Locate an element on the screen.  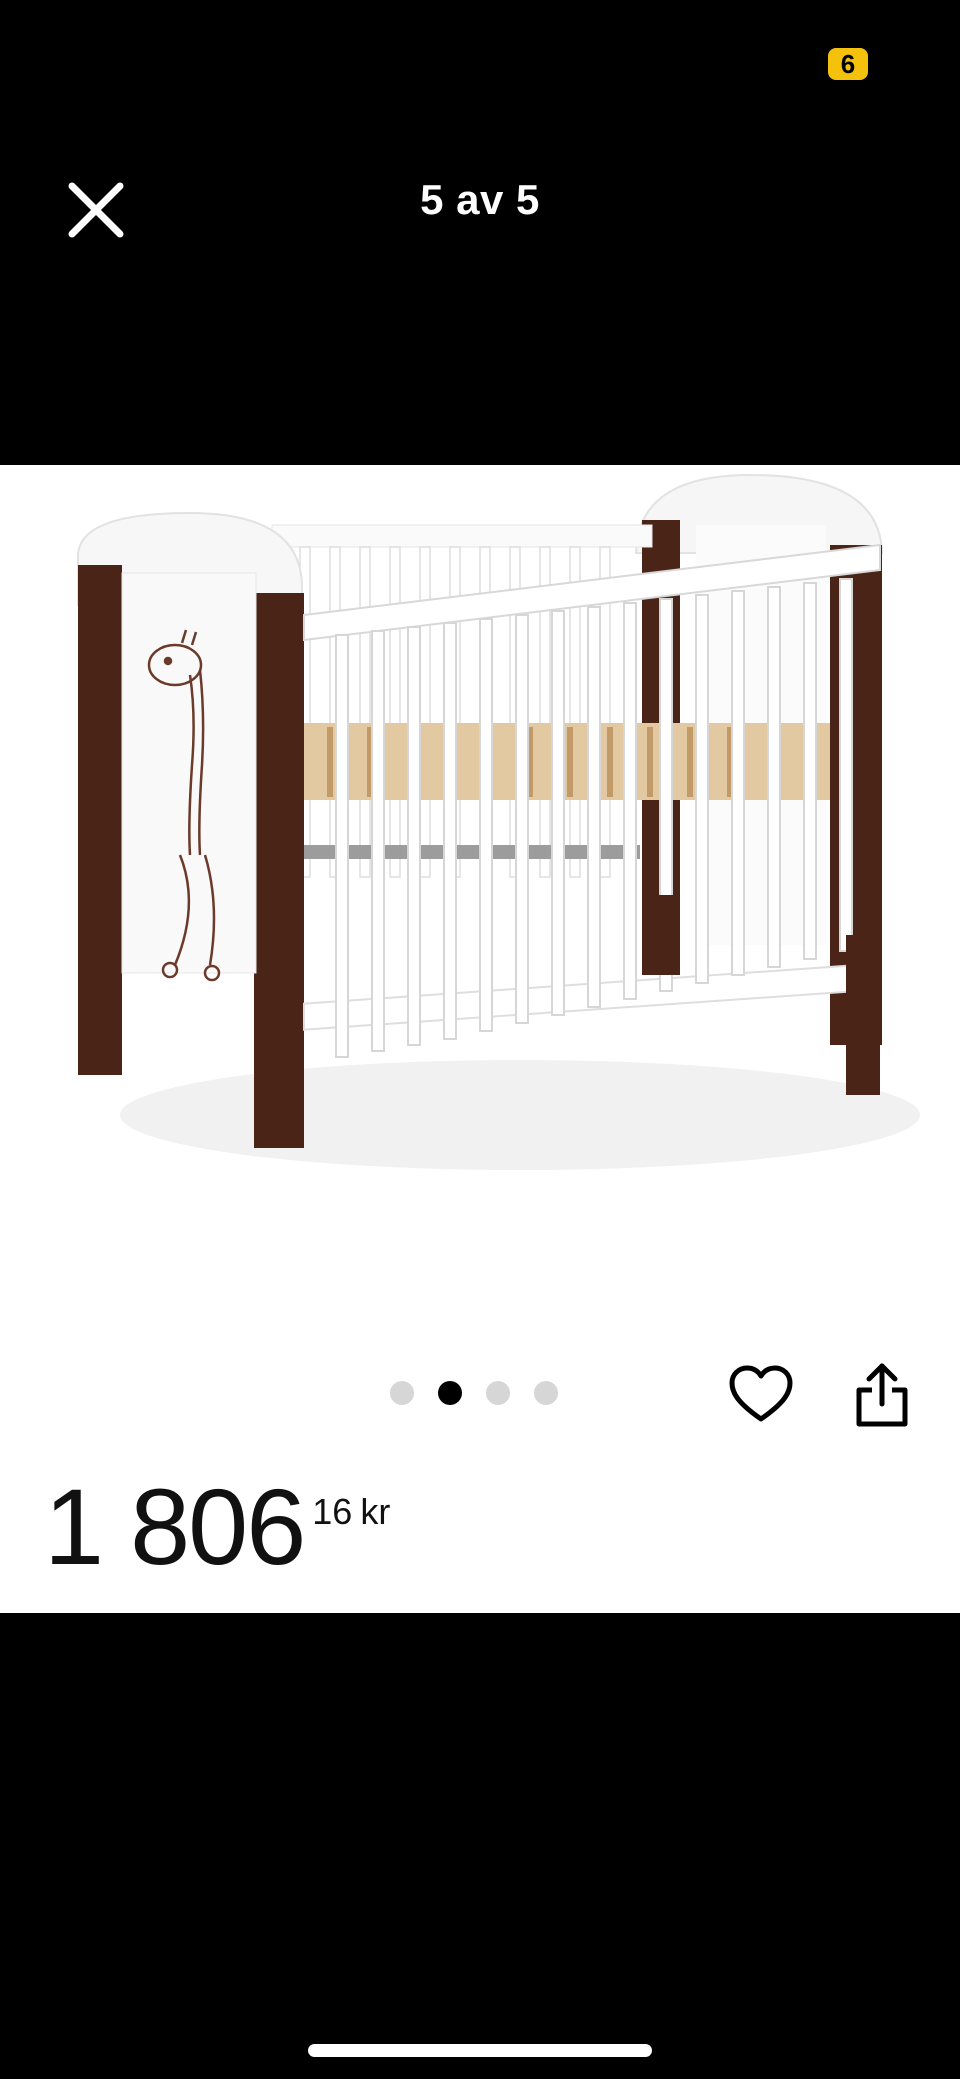
share-icon is located at coordinates (882, 1395).